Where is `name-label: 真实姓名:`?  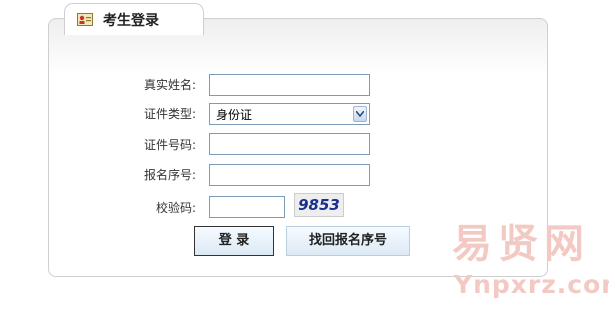 name-label: 真实姓名: is located at coordinates (169, 85).